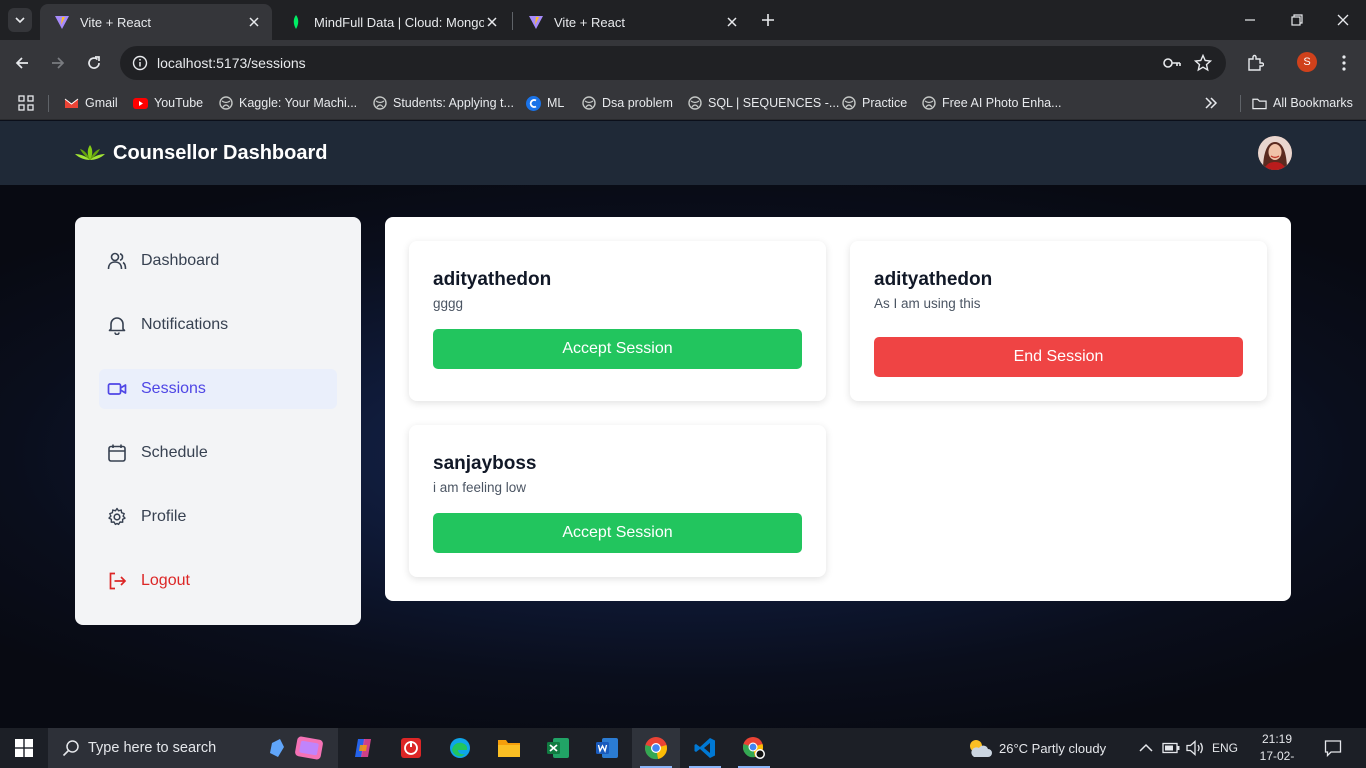 The width and height of the screenshot is (1366, 768). What do you see at coordinates (218, 389) in the screenshot?
I see `sidebar-item-sessions: Sessions` at bounding box center [218, 389].